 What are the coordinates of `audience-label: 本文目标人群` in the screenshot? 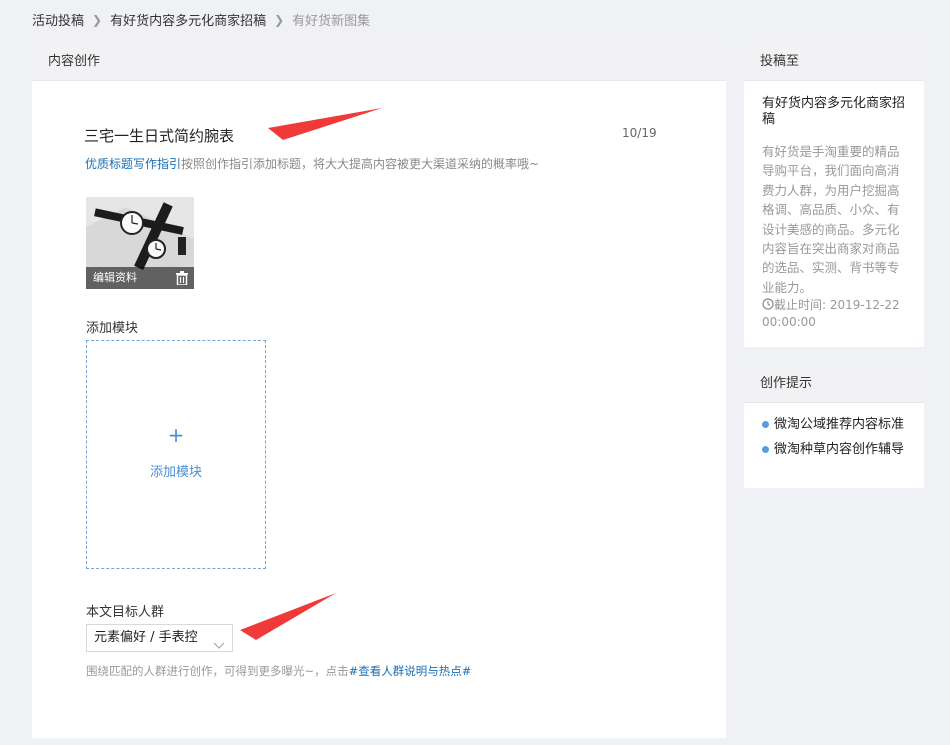 It's located at (125, 612).